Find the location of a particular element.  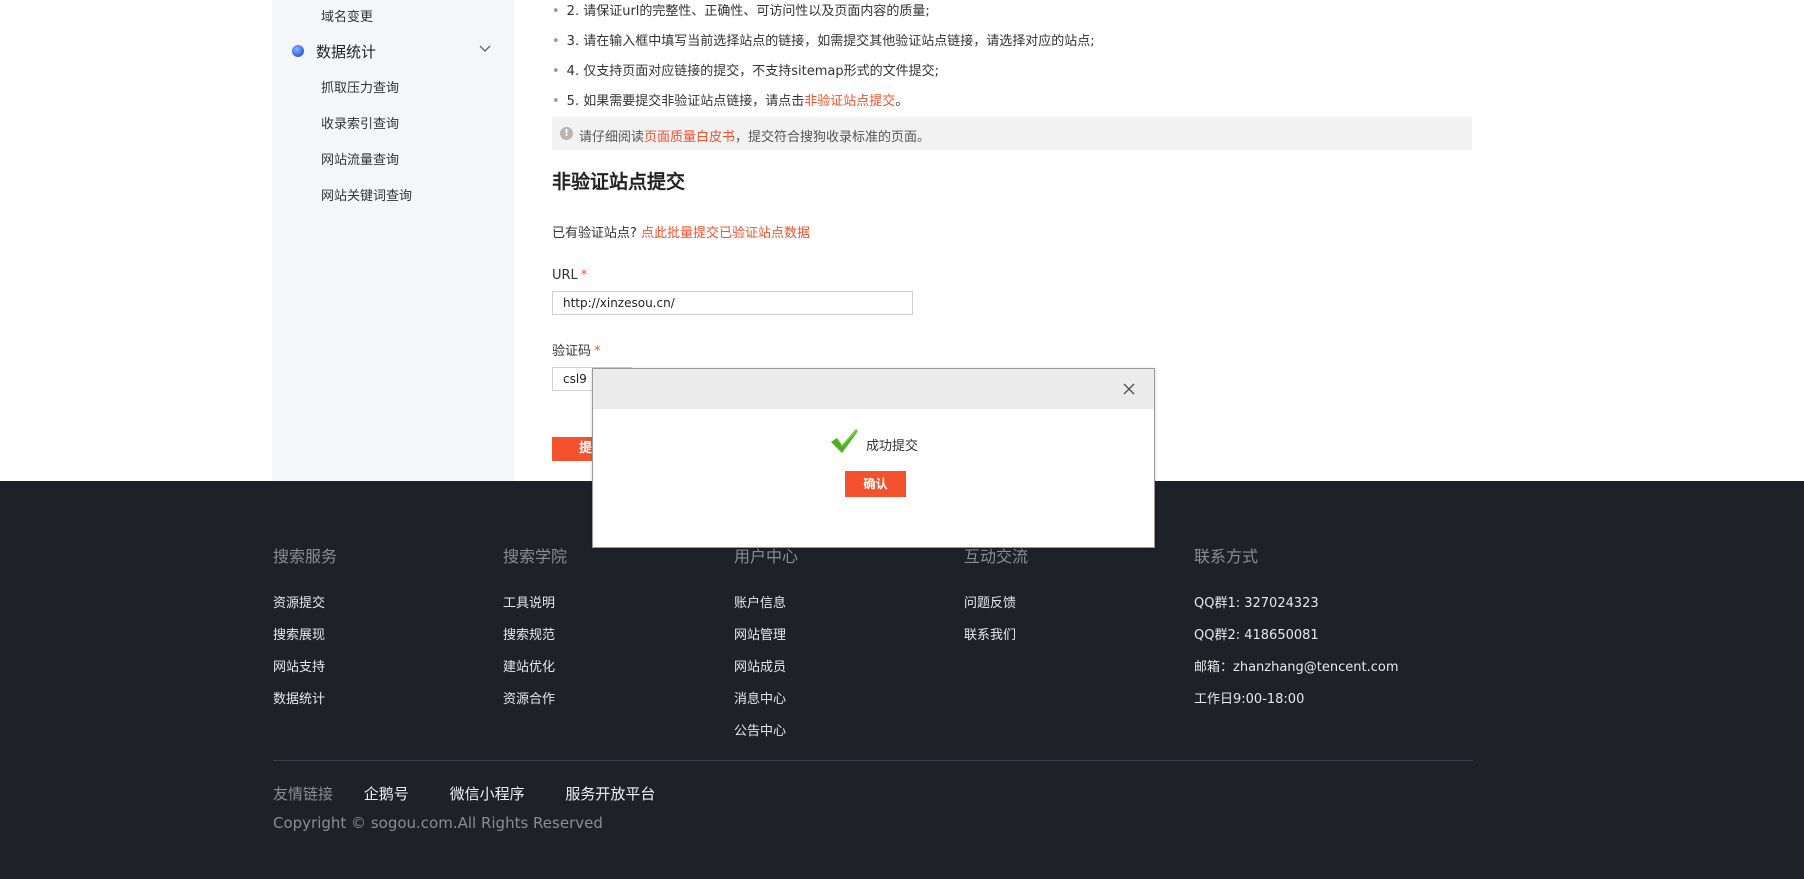

footer-link: 建站优化 is located at coordinates (529, 668).